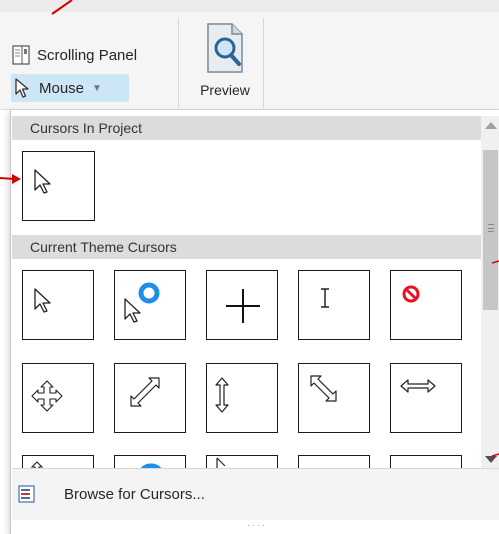  I want to click on cursor-cell-text-select, so click(334, 305).